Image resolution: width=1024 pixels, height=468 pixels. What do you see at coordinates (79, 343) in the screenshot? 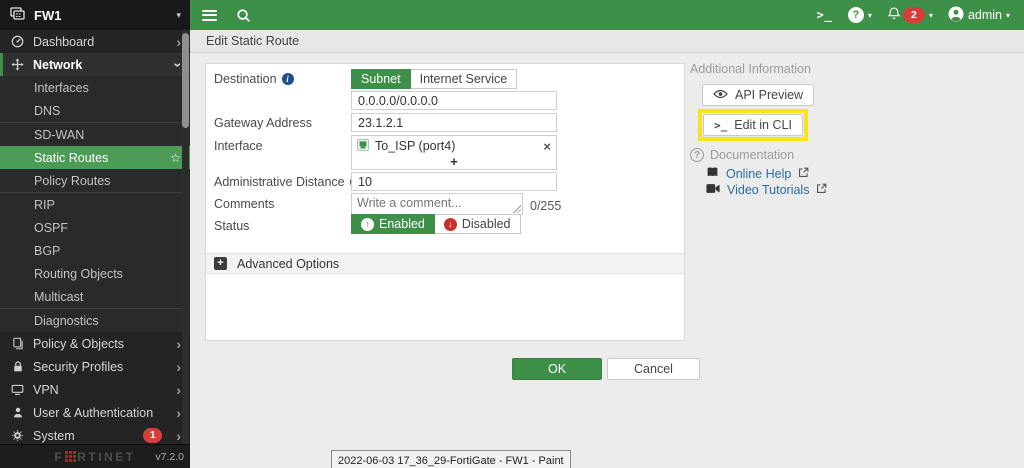
I see `sidebar-item-label: Policy & Objects` at bounding box center [79, 343].